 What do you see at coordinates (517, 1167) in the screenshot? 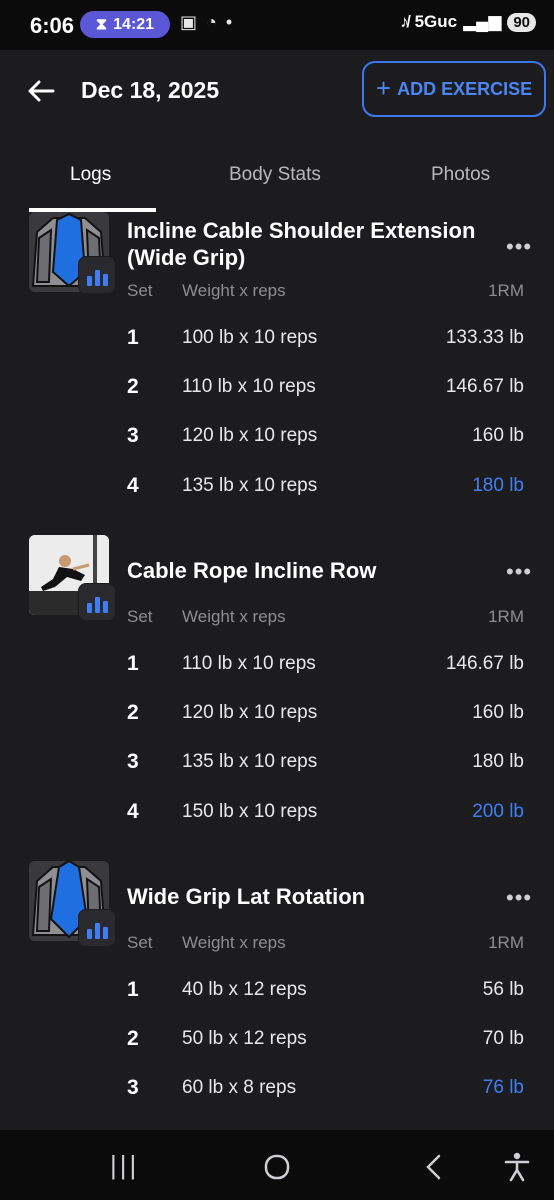
I see `accessibility-icon` at bounding box center [517, 1167].